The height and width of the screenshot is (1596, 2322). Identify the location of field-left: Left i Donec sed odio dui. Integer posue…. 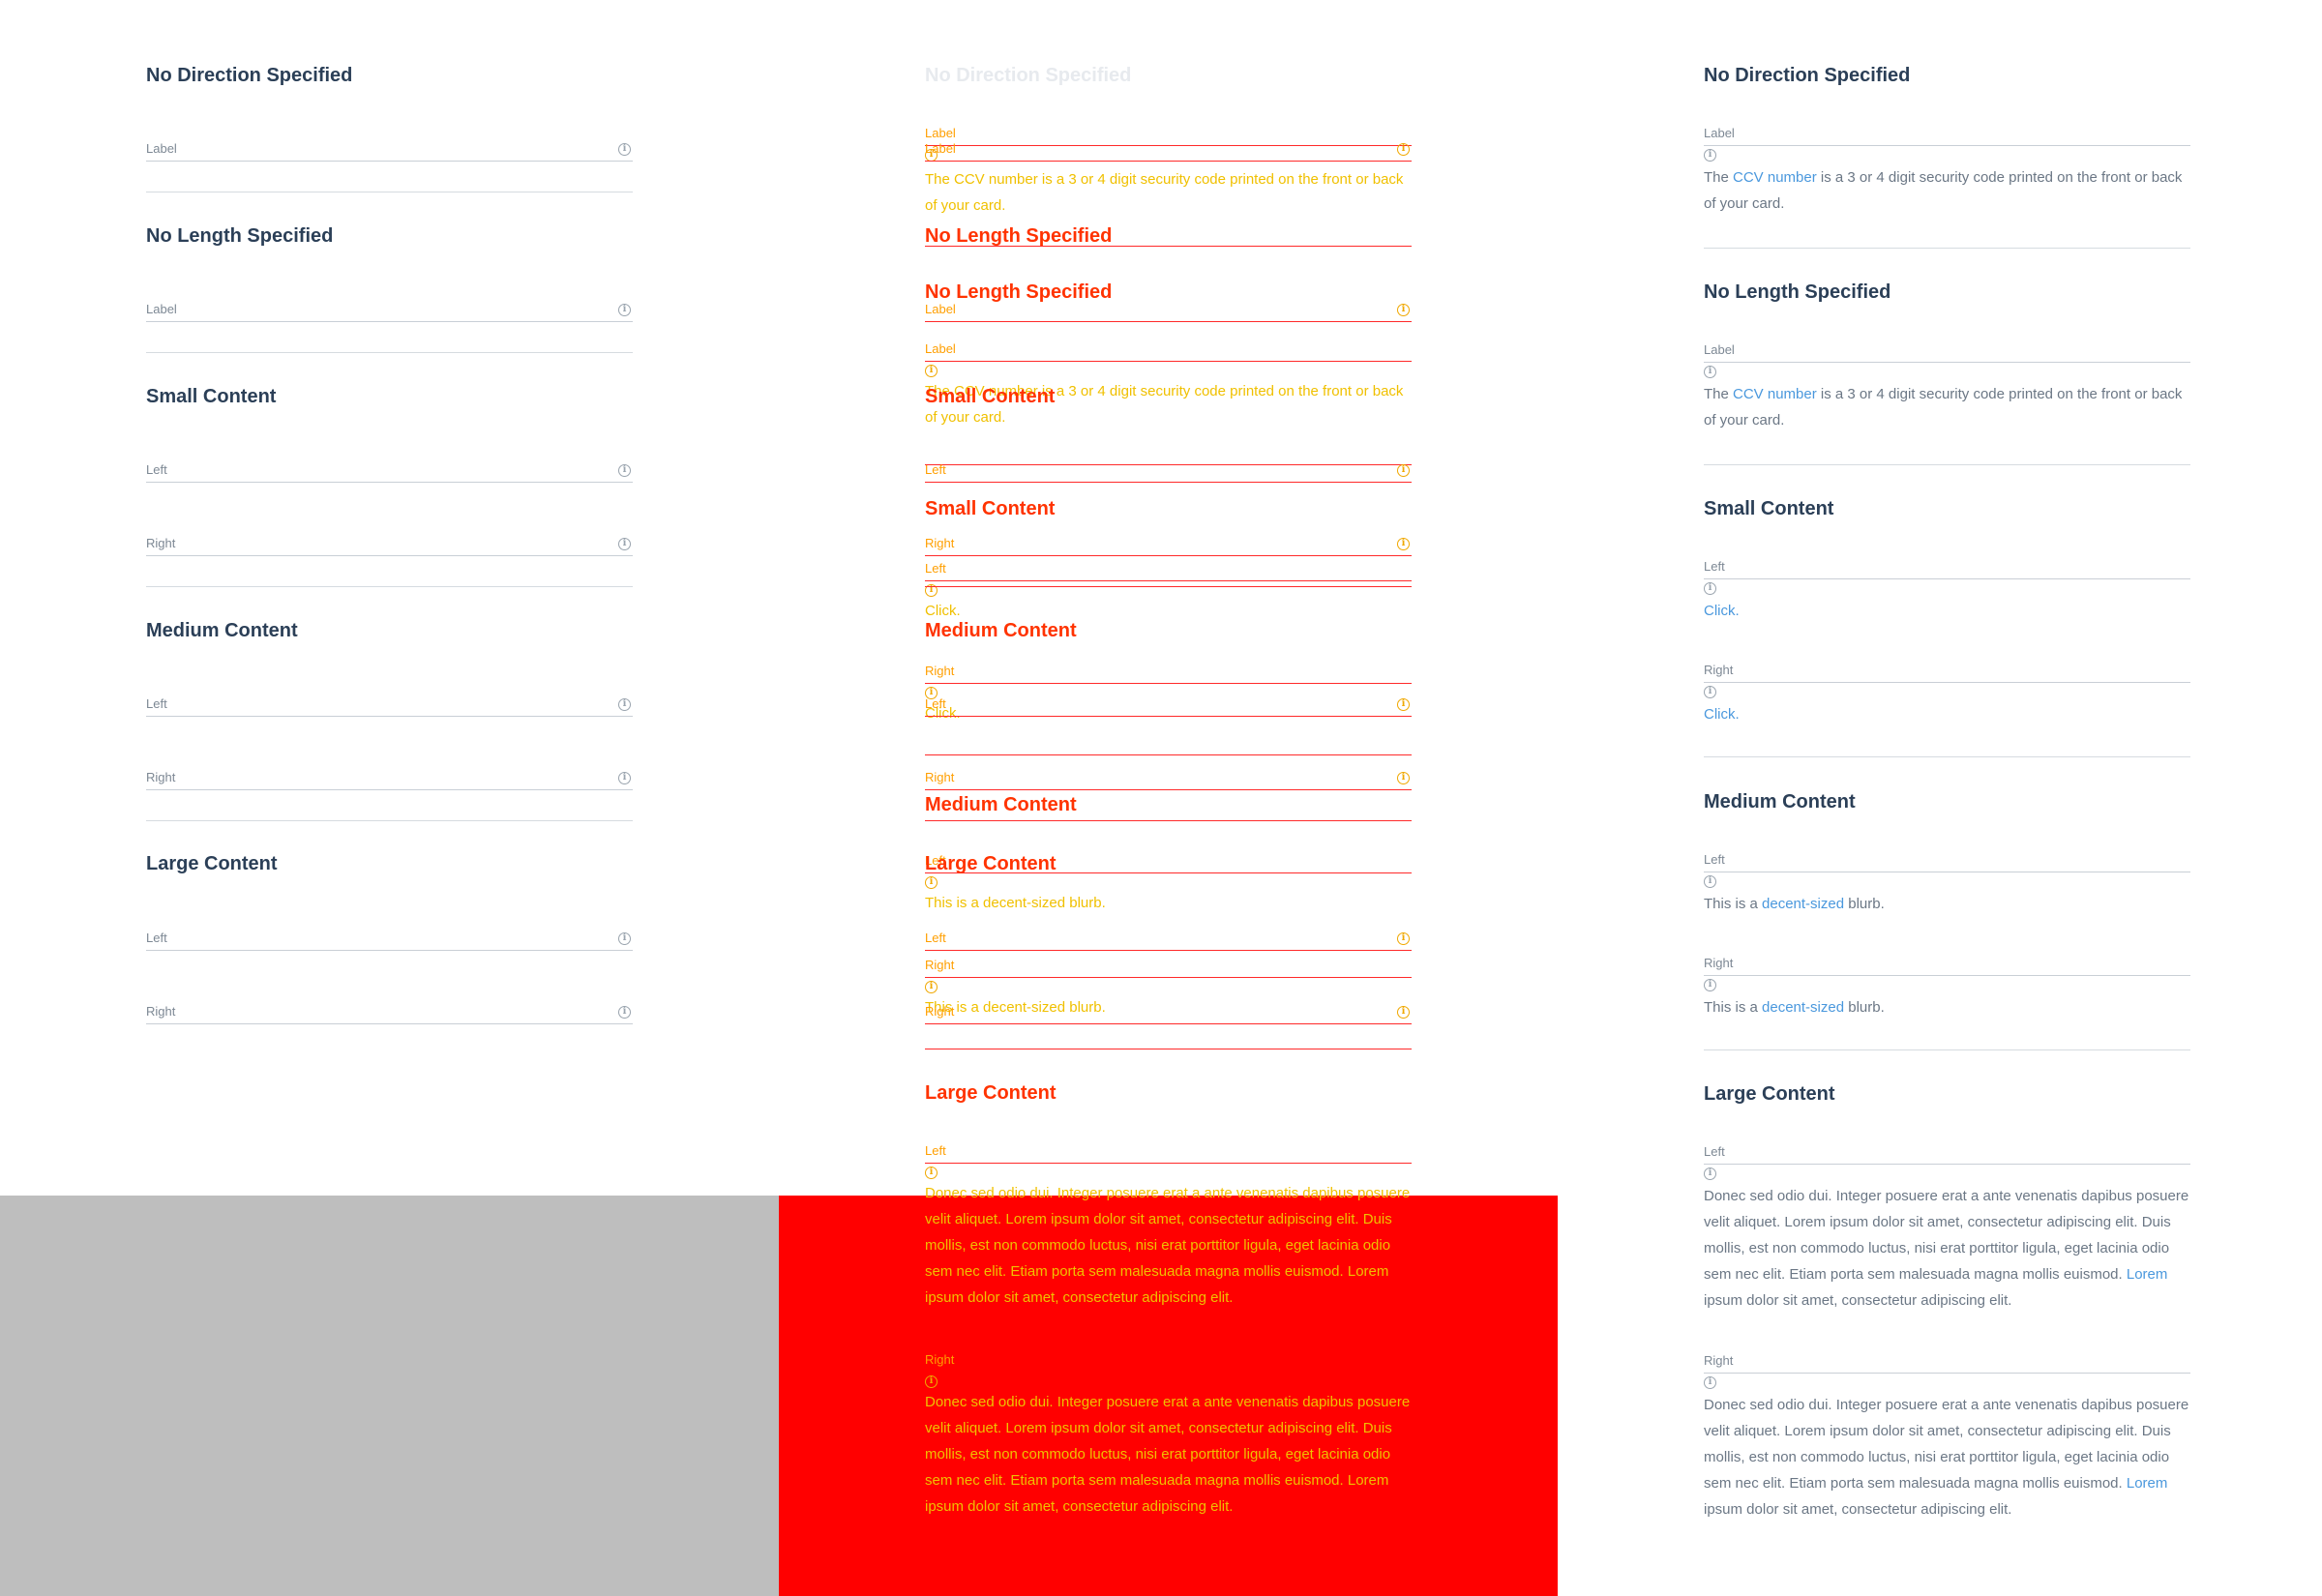
(1947, 1226).